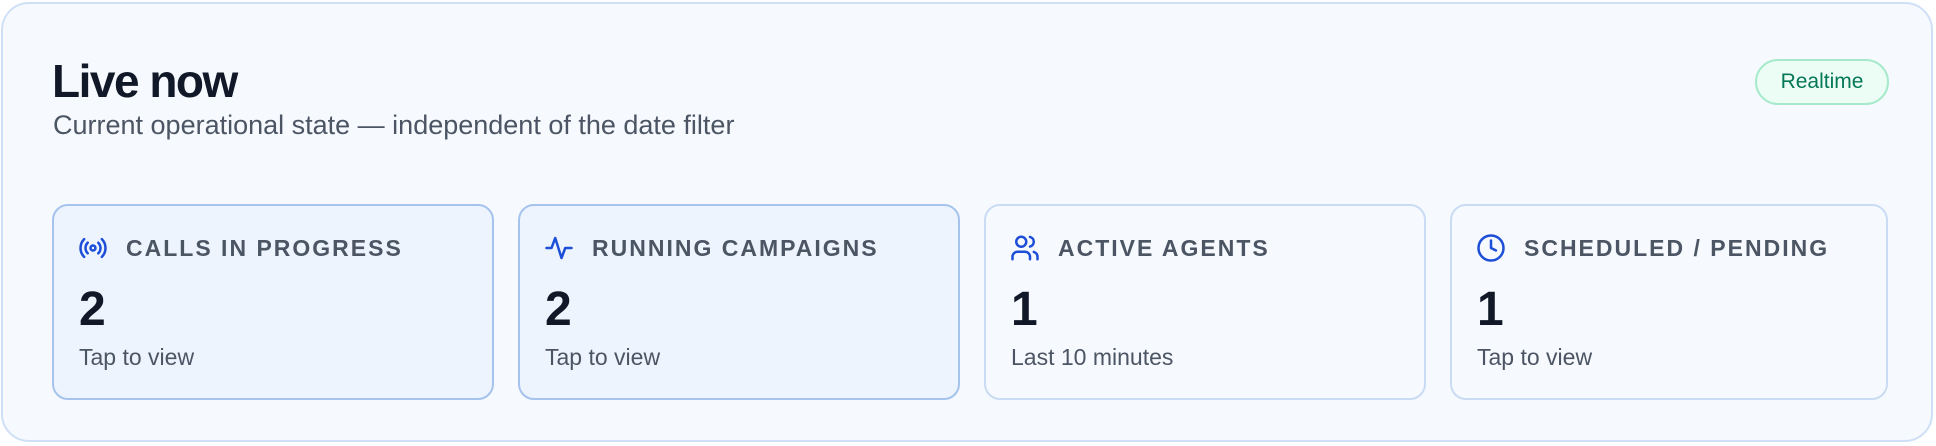 The image size is (1936, 446). I want to click on card-header: ACTIVE AGENTS, so click(1140, 248).